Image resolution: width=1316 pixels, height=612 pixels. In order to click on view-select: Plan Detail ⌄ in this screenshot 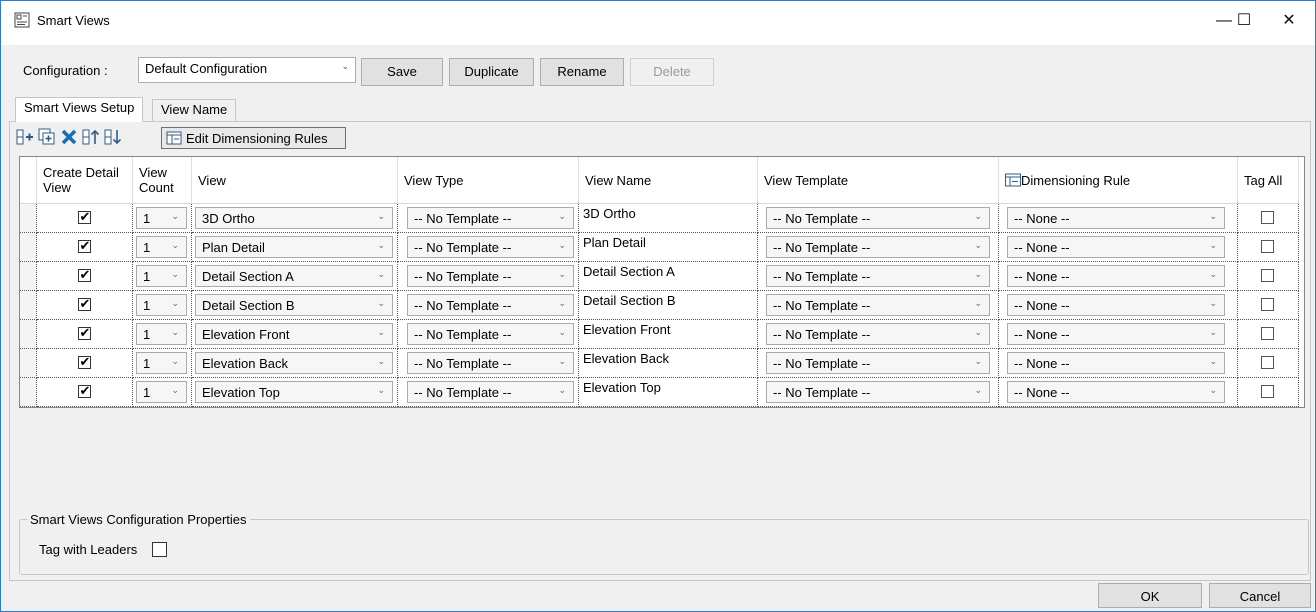, I will do `click(294, 247)`.